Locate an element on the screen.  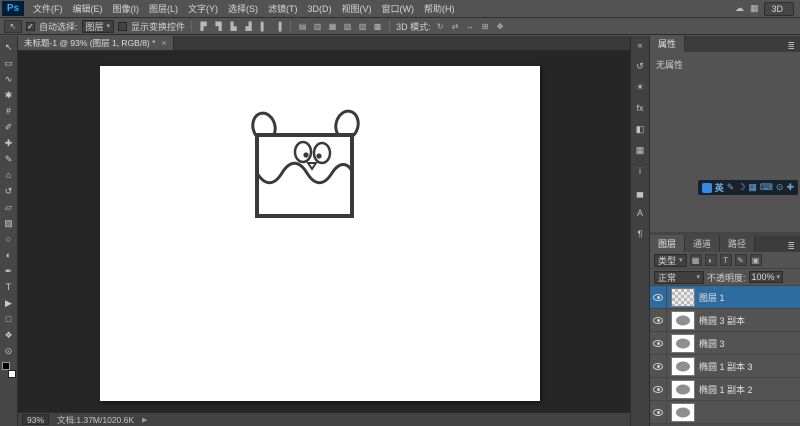
brush-tool: ✎ is located at coordinates (9, 159).